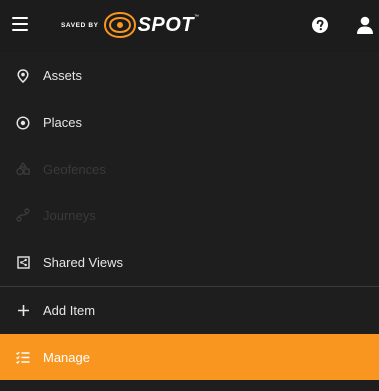 Image resolution: width=379 pixels, height=391 pixels. What do you see at coordinates (189, 122) in the screenshot?
I see `menu-item-places: Places` at bounding box center [189, 122].